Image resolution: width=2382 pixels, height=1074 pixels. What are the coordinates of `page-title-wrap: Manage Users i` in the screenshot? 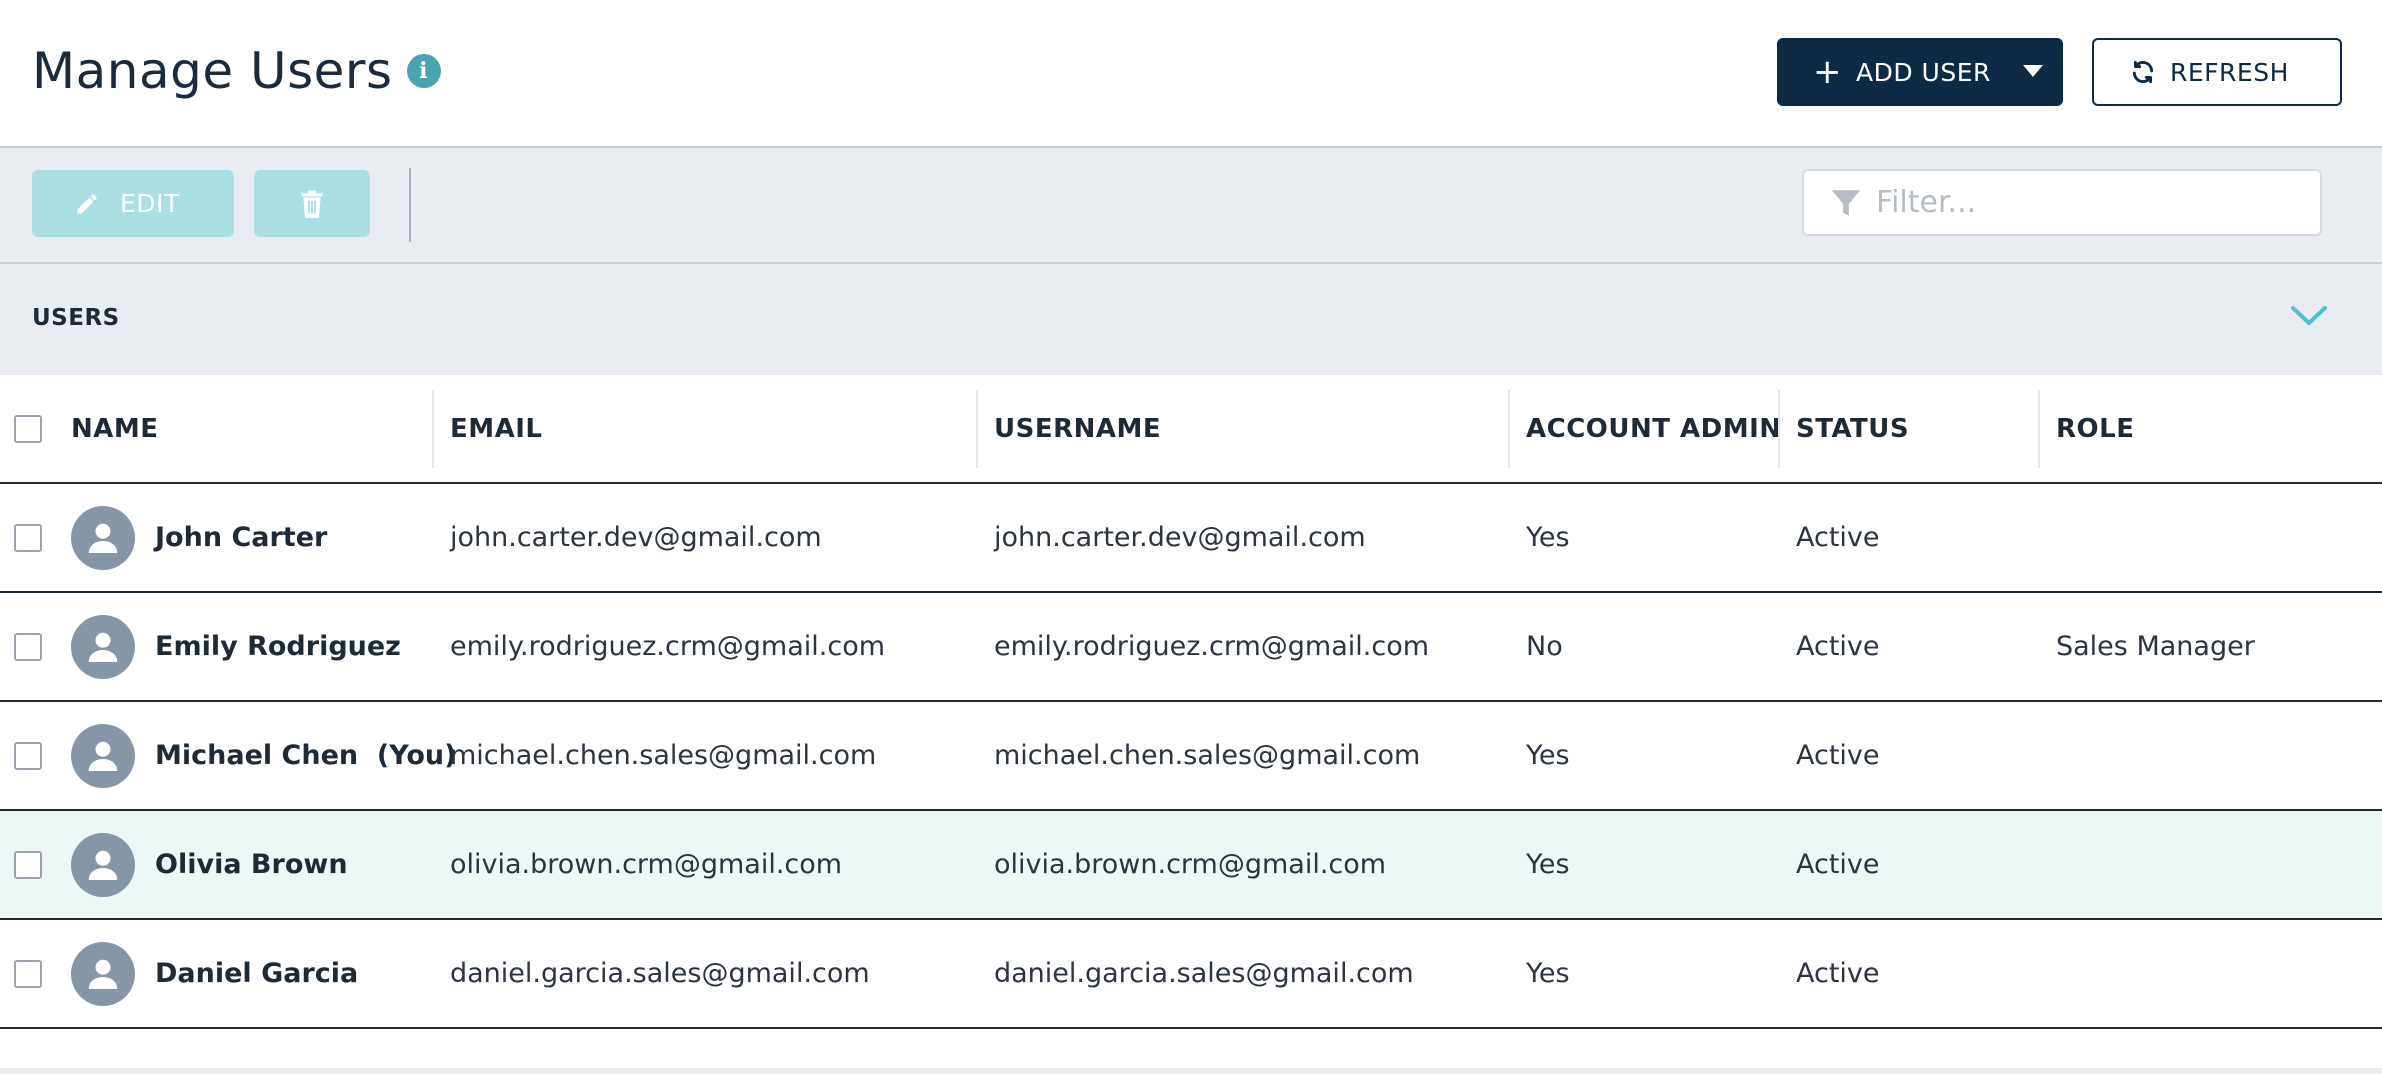 It's located at (236, 71).